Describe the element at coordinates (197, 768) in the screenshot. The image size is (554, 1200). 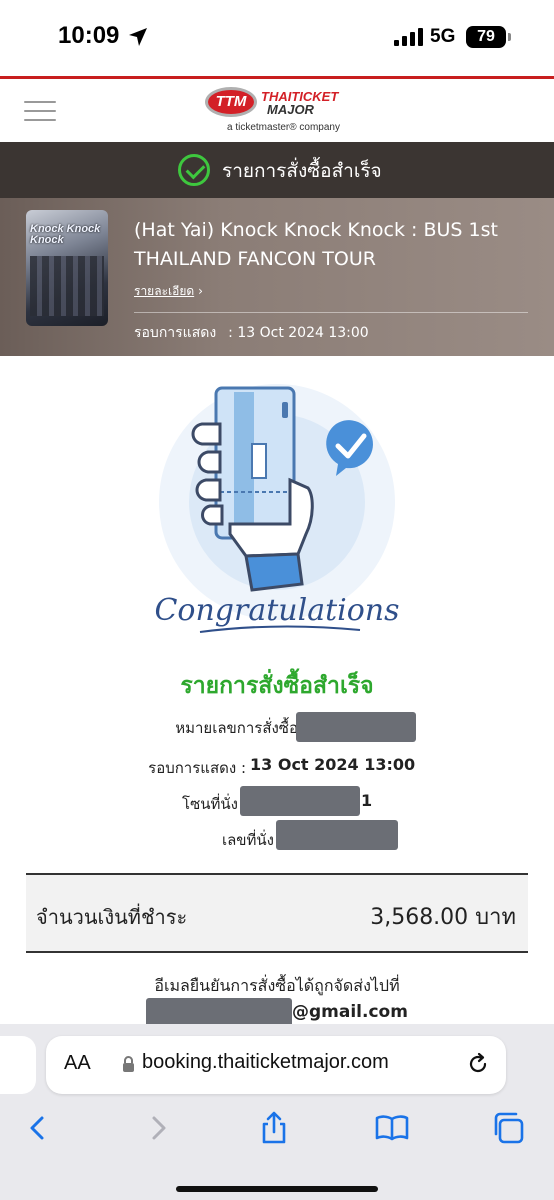
I see `order-show-label: รอบการแสดง :` at that location.